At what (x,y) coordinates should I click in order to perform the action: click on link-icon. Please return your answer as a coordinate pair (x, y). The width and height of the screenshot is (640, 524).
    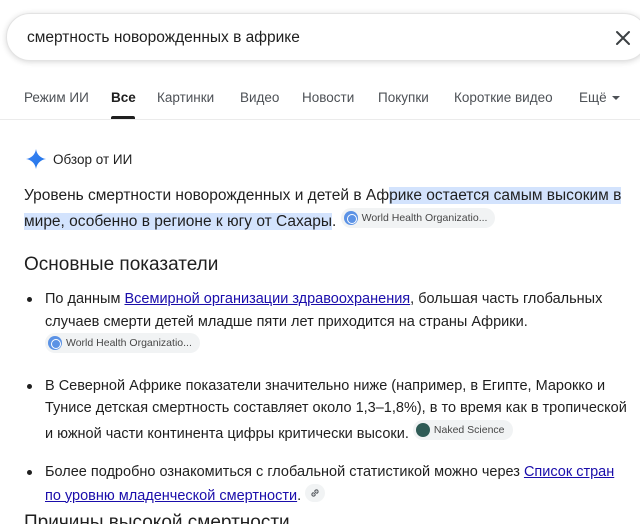
    Looking at the image, I should click on (315, 492).